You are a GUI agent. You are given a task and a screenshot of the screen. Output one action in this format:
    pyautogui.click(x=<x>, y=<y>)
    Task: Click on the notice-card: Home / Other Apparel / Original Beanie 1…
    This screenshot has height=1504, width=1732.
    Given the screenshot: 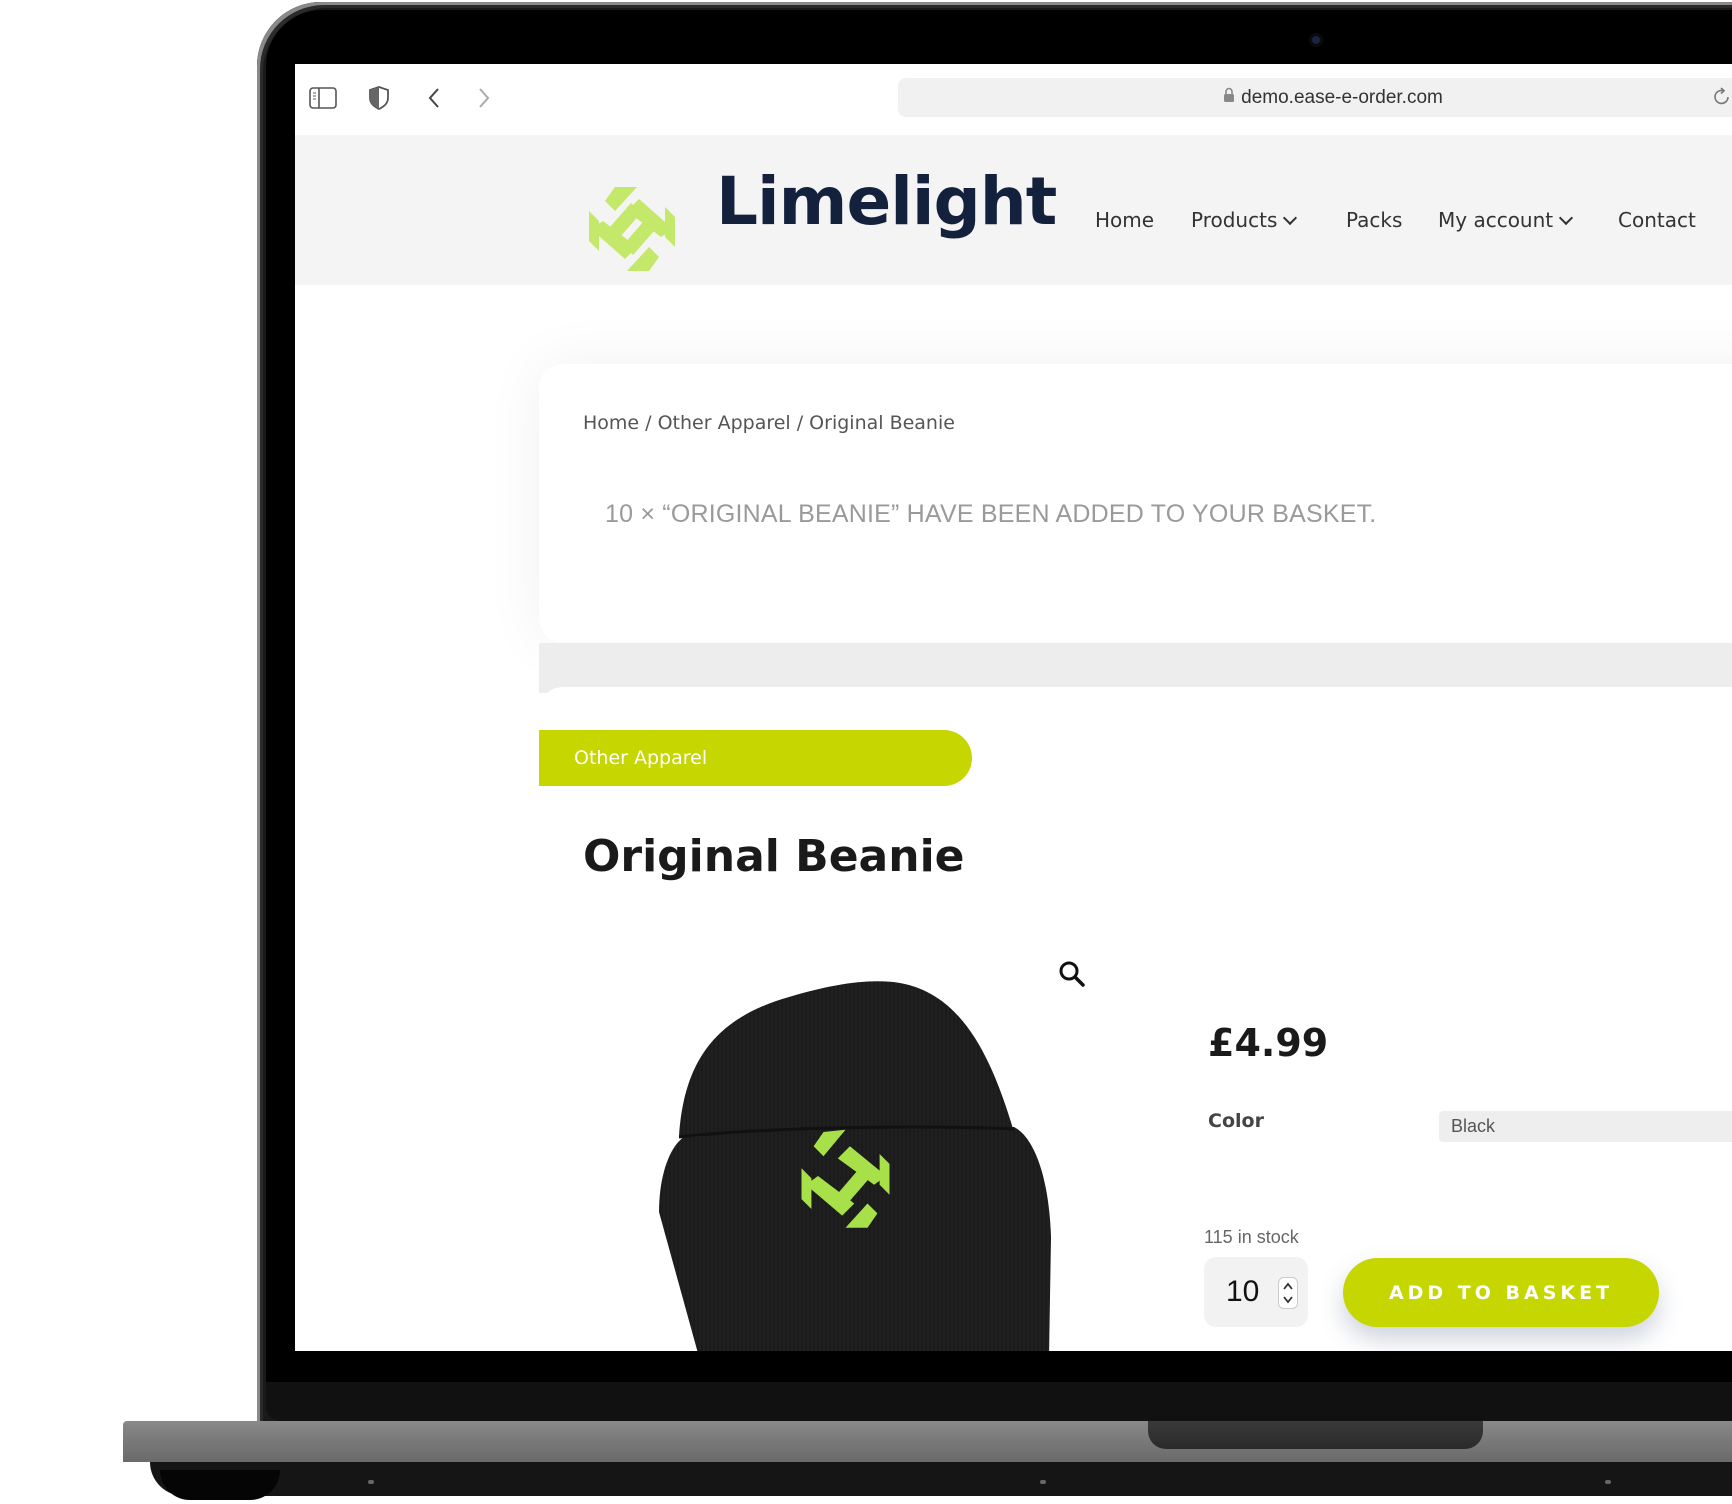 What is the action you would take?
    pyautogui.click(x=1135, y=503)
    